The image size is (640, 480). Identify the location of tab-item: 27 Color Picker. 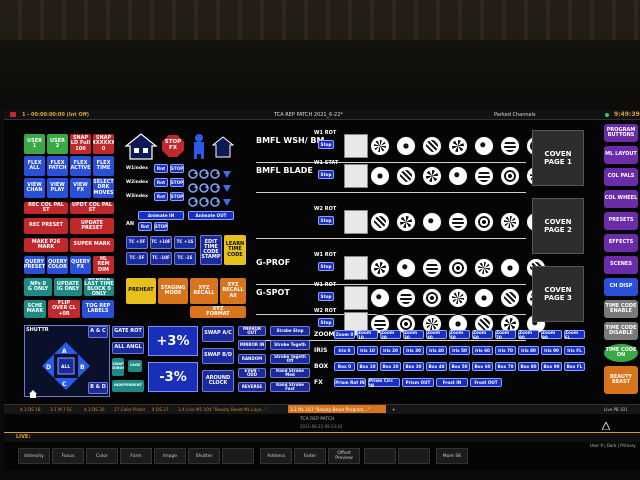
(130, 409).